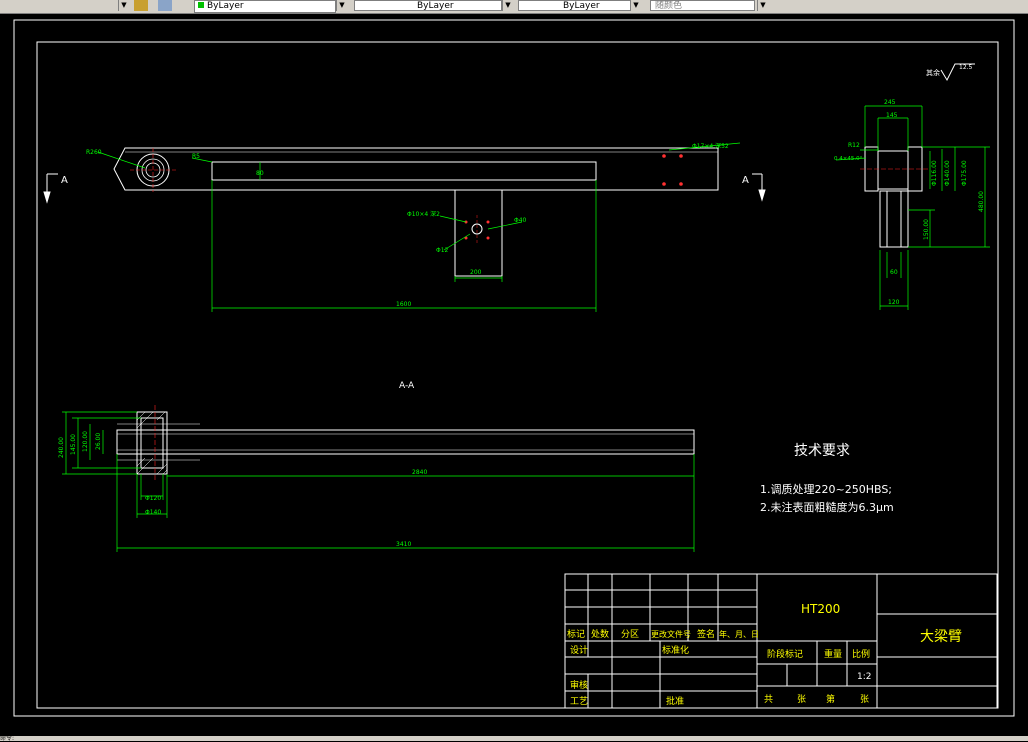 Image resolution: width=1028 pixels, height=742 pixels. Describe the element at coordinates (675, 701) in the screenshot. I see `tb-approve: 批准` at that location.